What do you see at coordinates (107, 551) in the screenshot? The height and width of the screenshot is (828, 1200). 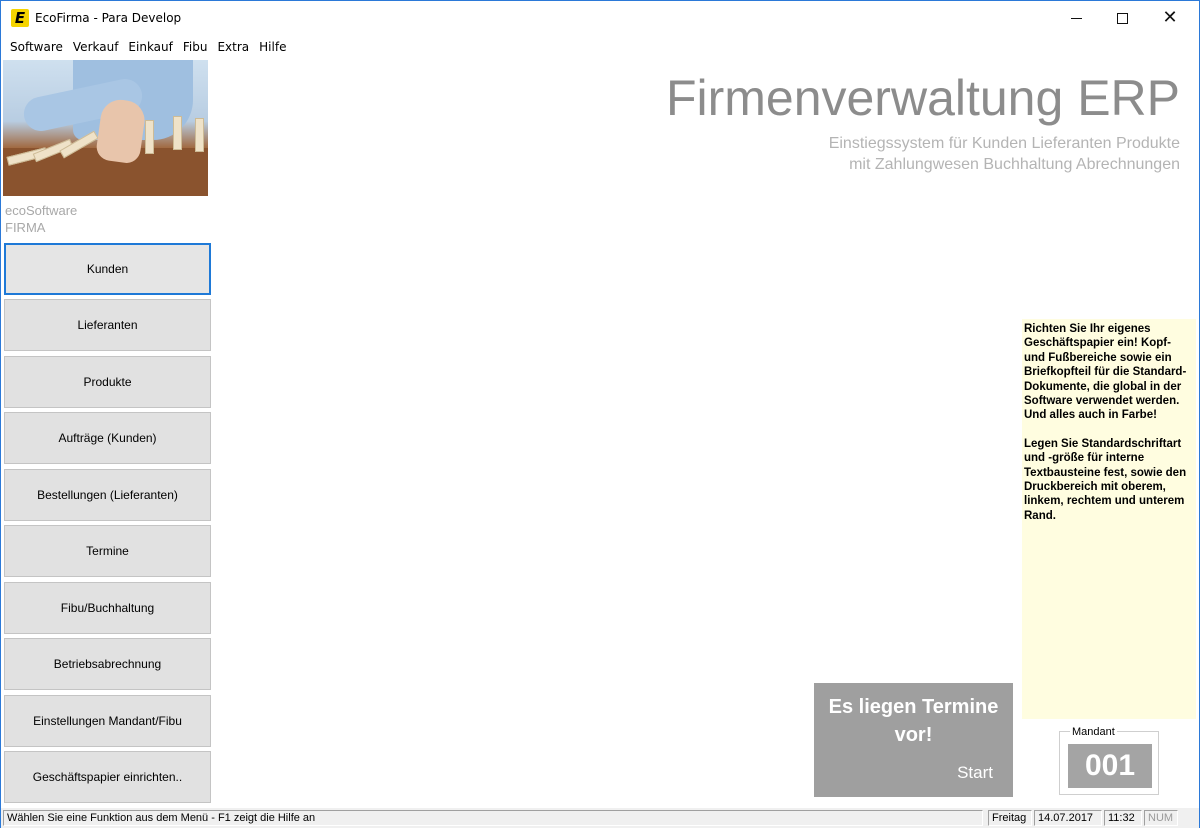 I see `termine-button: Termine` at bounding box center [107, 551].